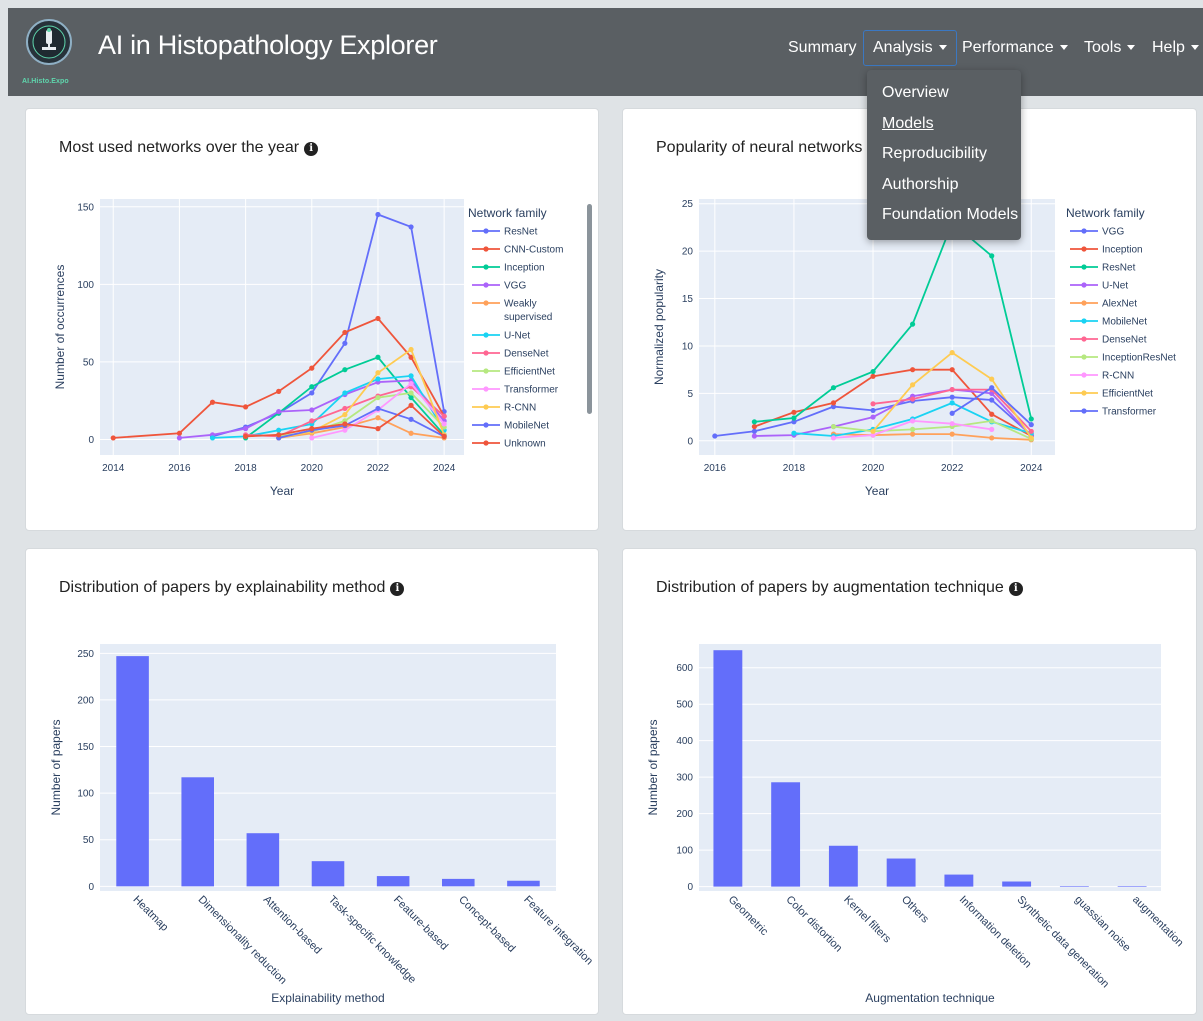 The height and width of the screenshot is (1021, 1203). I want to click on nav-help-label: Help, so click(1168, 47).